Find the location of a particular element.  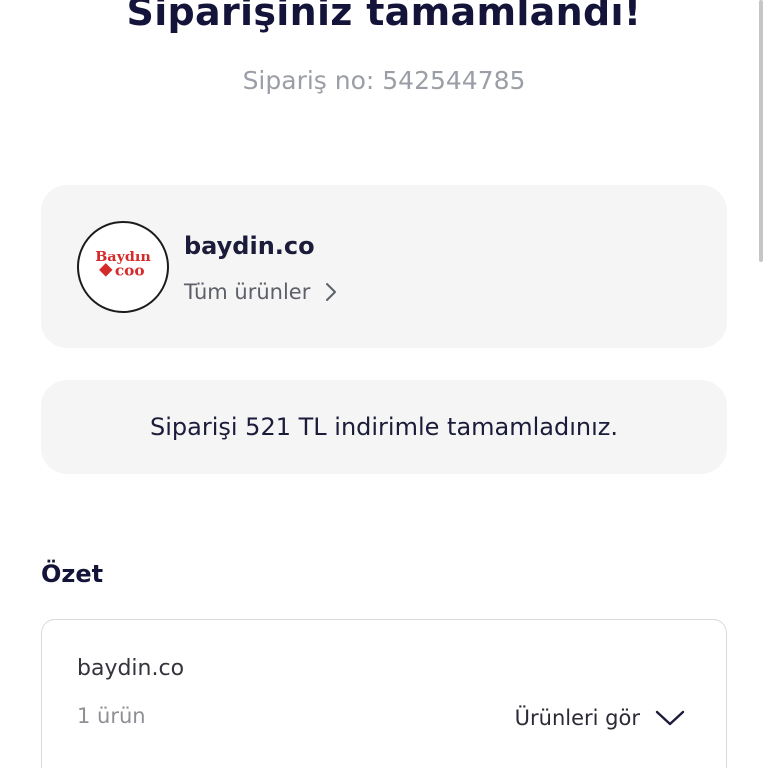

see-products-button: Ürünleri gör is located at coordinates (600, 718).